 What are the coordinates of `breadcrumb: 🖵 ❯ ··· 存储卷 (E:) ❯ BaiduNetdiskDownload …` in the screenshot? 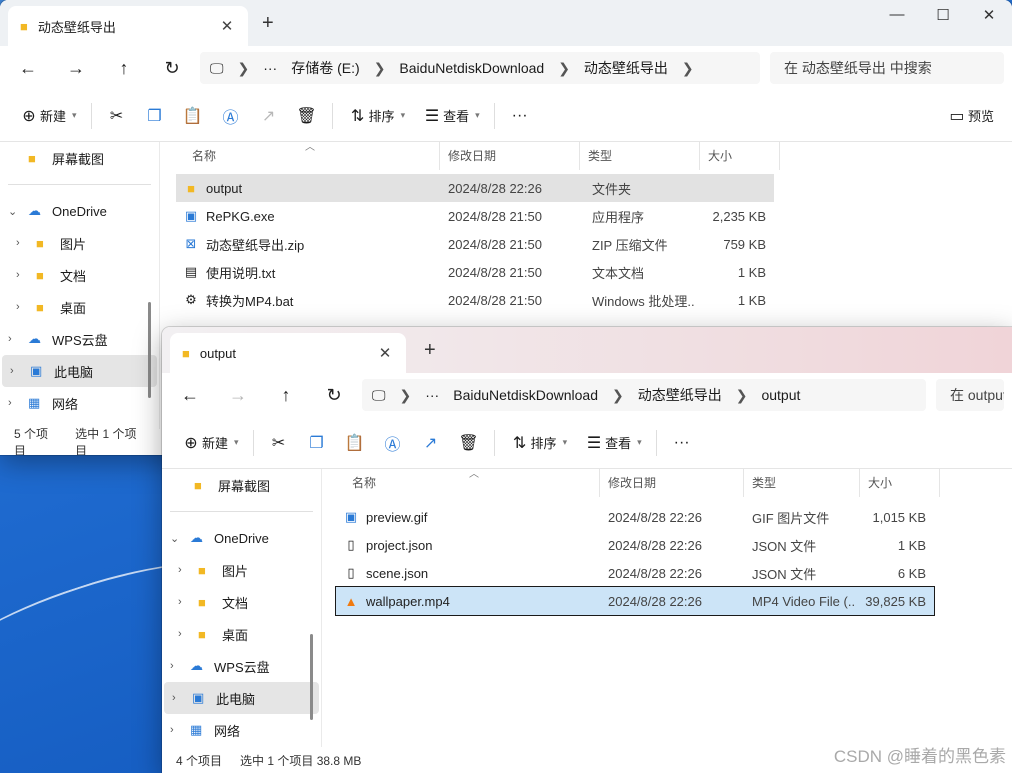 It's located at (480, 68).